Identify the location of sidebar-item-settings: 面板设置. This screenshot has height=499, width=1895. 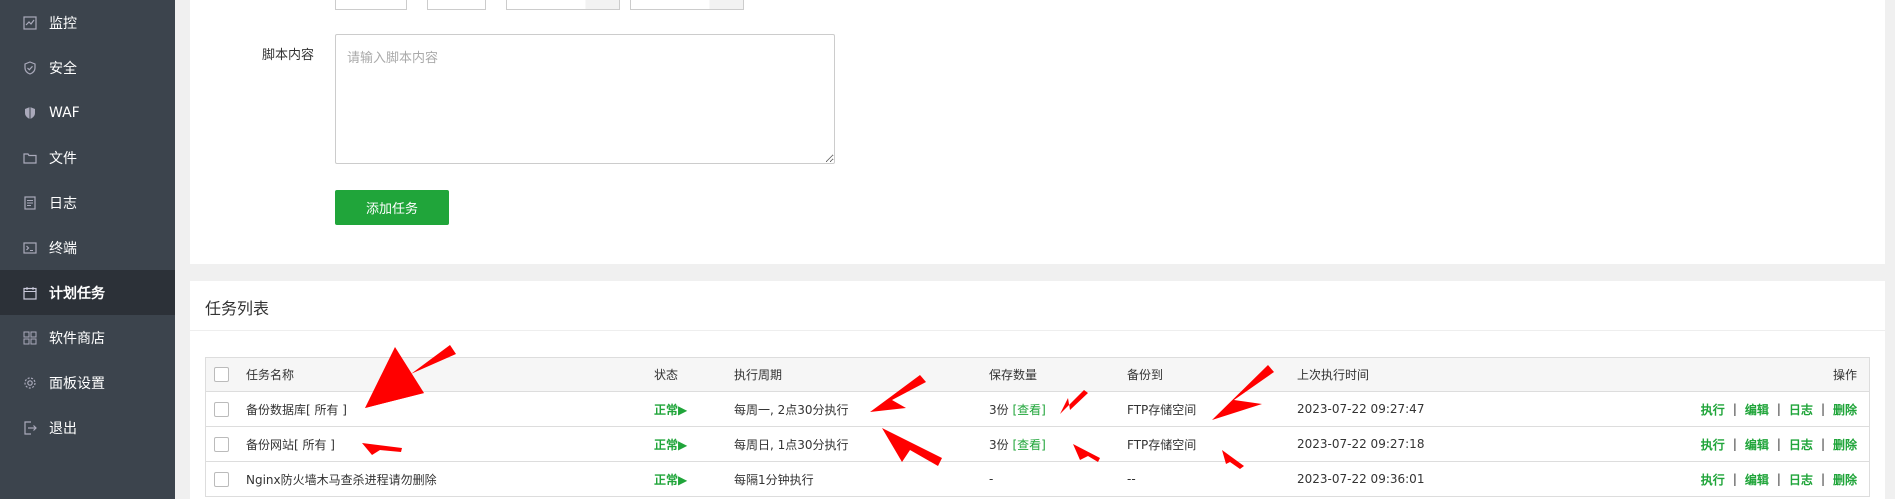
(87, 382).